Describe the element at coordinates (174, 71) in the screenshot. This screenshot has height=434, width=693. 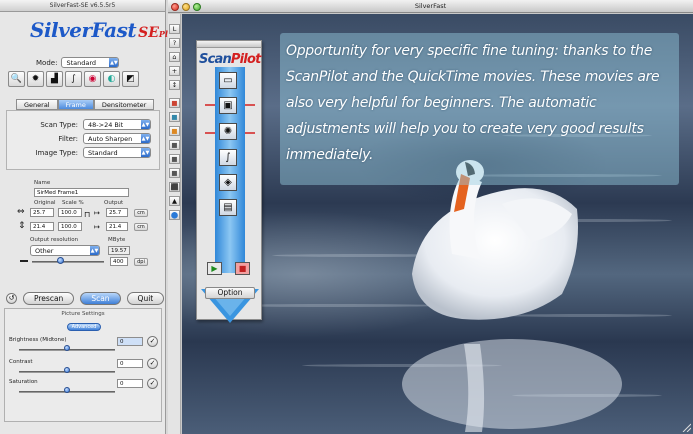
I see `add-frame-icon: +` at that location.